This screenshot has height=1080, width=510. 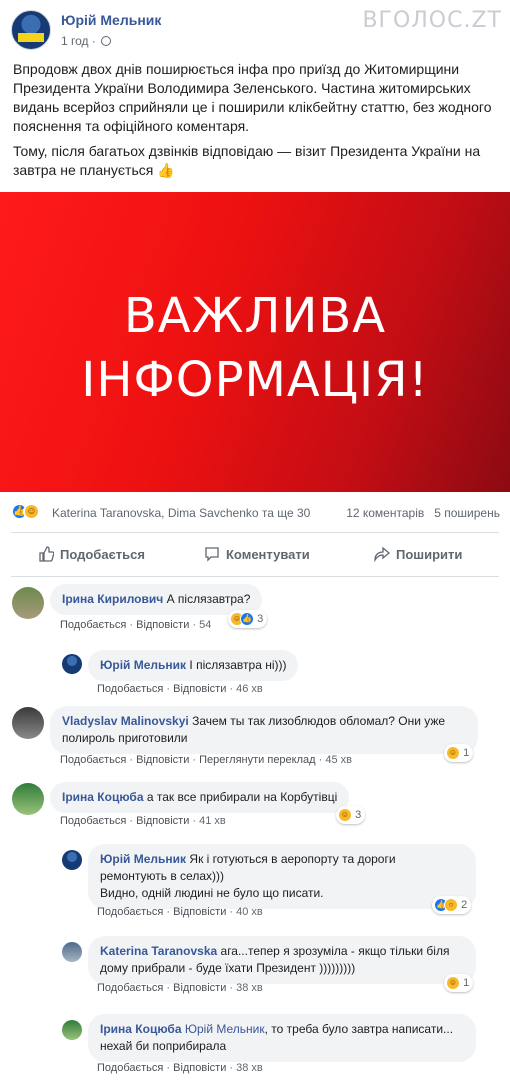 What do you see at coordinates (106, 41) in the screenshot?
I see `globe-icon` at bounding box center [106, 41].